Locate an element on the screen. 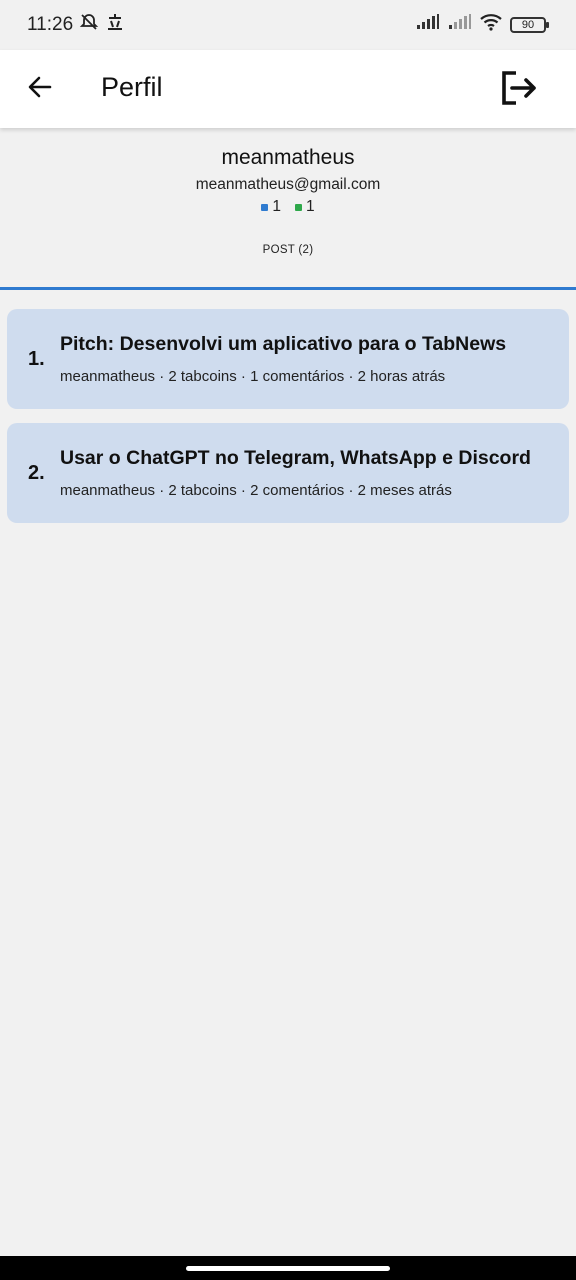 The image size is (576, 1280). battery-icon: 90 is located at coordinates (529, 25).